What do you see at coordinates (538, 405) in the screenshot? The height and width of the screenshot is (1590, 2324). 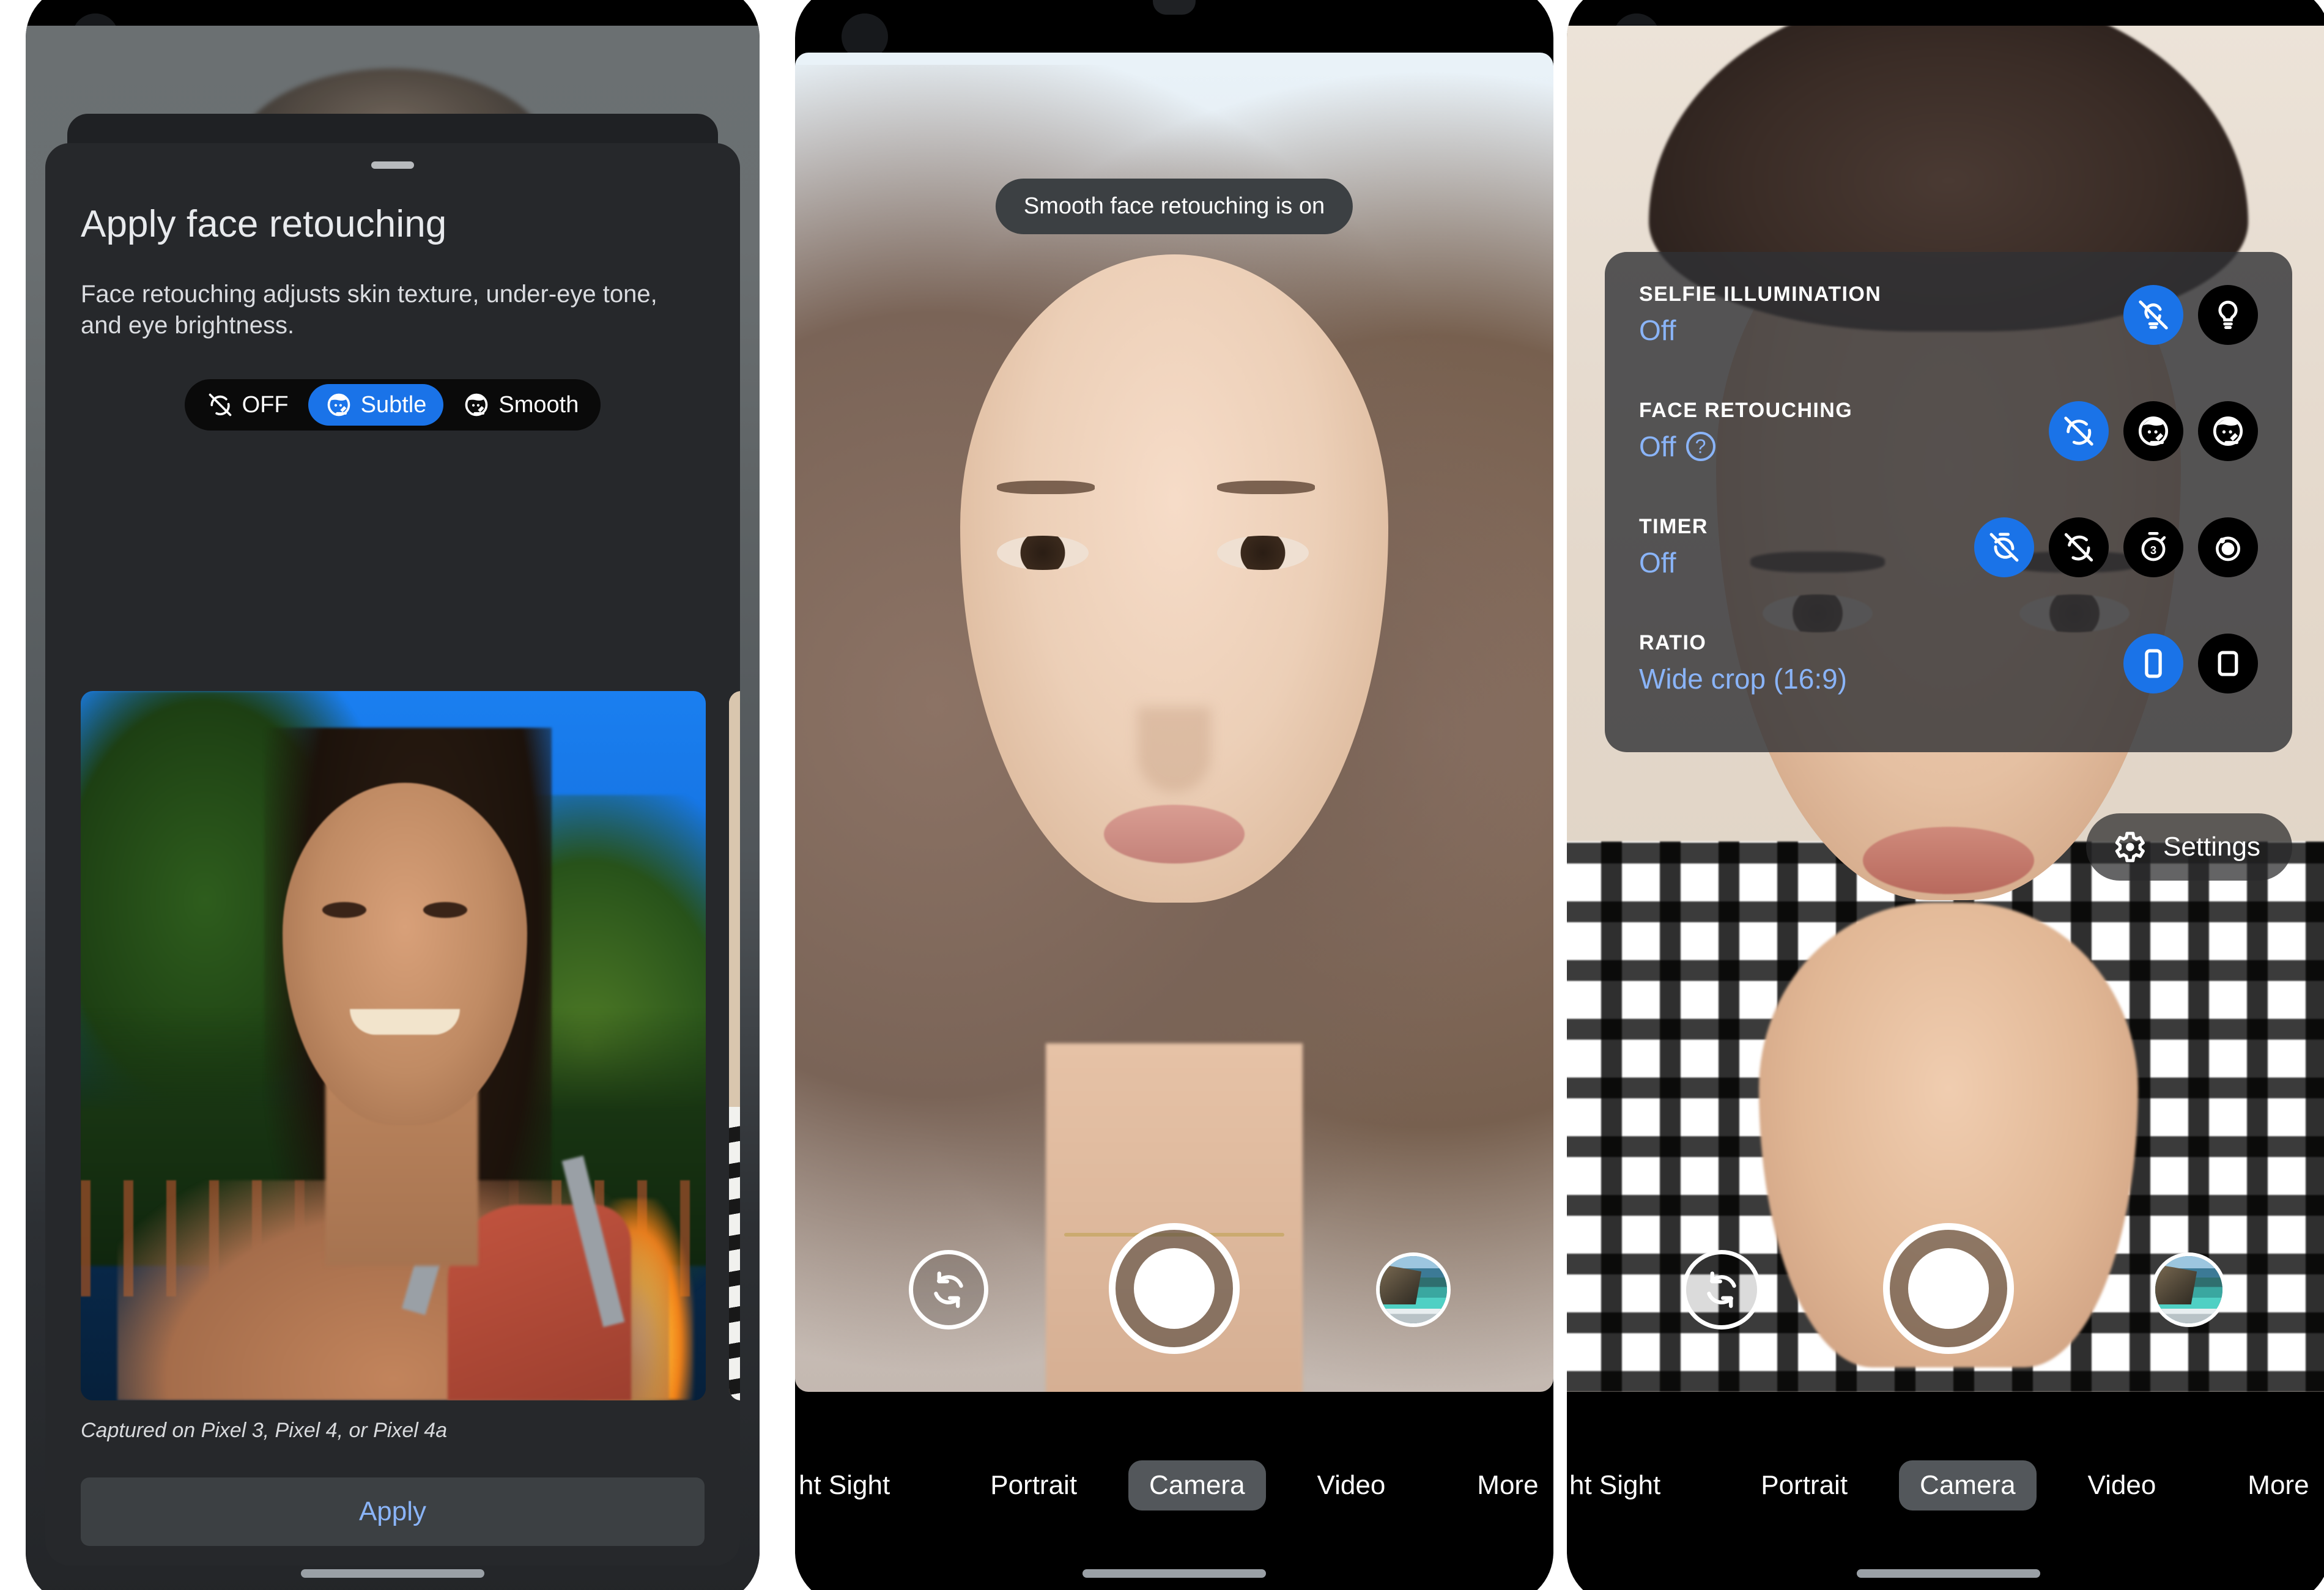 I see `retouch-option-smooth-label: Smooth` at bounding box center [538, 405].